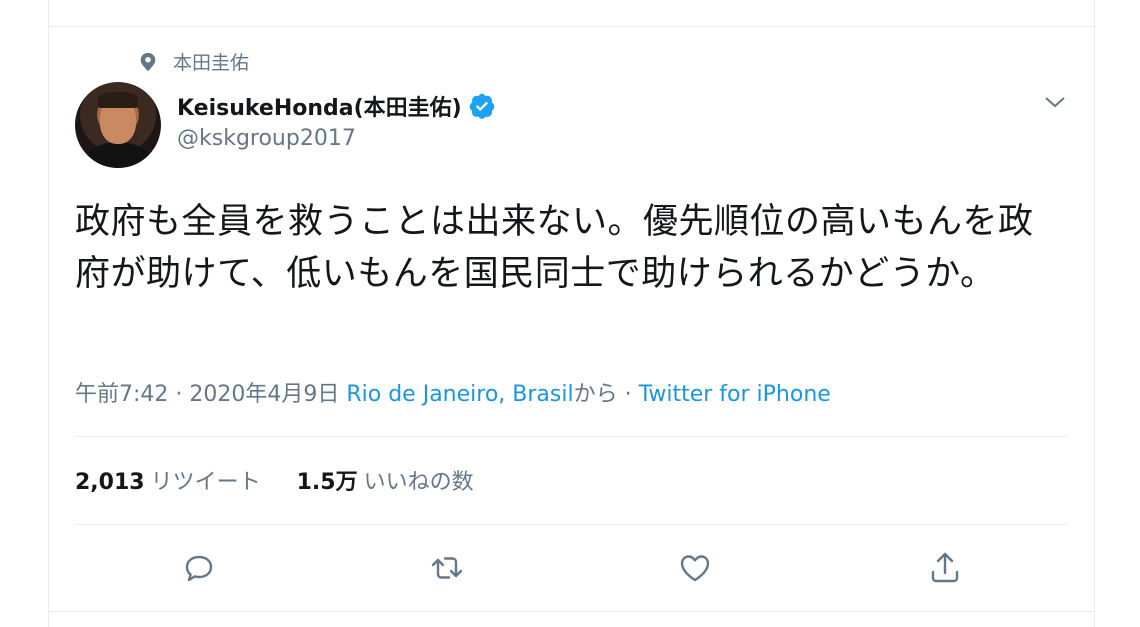 Image resolution: width=1140 pixels, height=627 pixels. What do you see at coordinates (274, 480) in the screenshot?
I see `tweet-stats: 2,013 リツイート 1.5万 いいねの数` at bounding box center [274, 480].